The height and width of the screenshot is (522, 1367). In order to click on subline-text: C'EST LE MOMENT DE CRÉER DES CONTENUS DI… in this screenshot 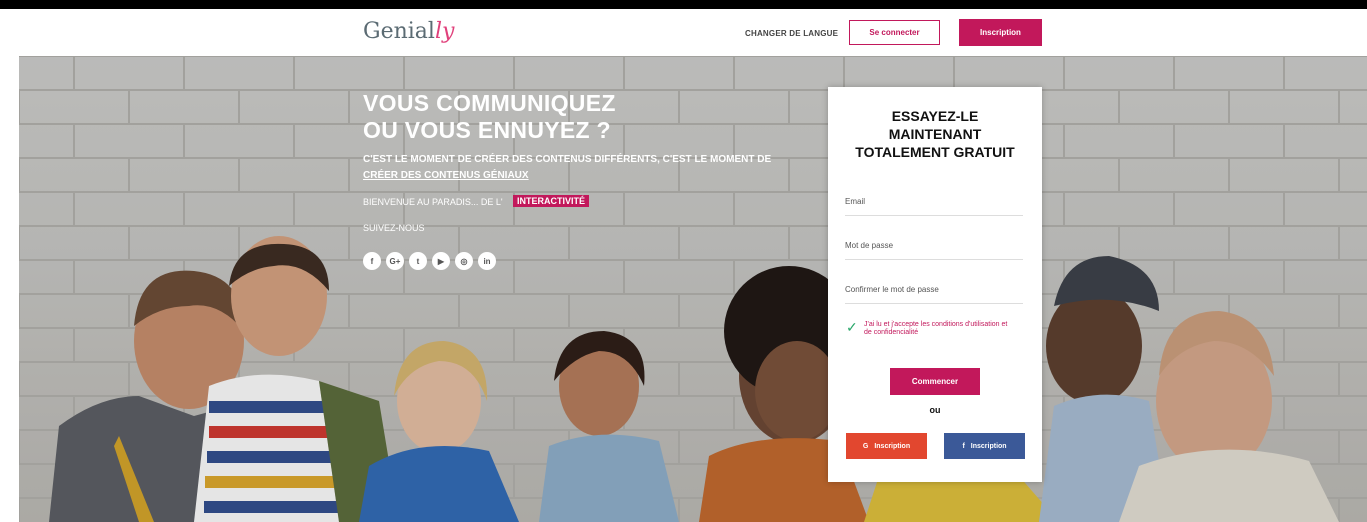, I will do `click(567, 159)`.